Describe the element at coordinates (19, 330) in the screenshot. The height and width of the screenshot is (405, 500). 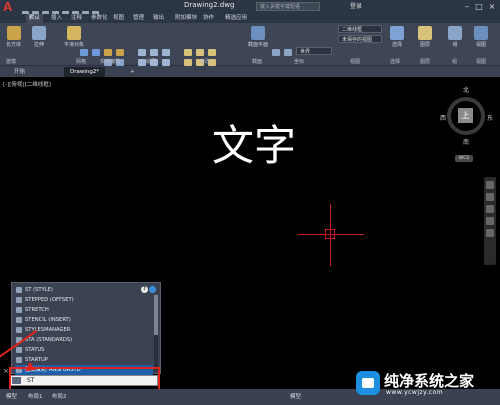
I see `styles-manager-icon` at that location.